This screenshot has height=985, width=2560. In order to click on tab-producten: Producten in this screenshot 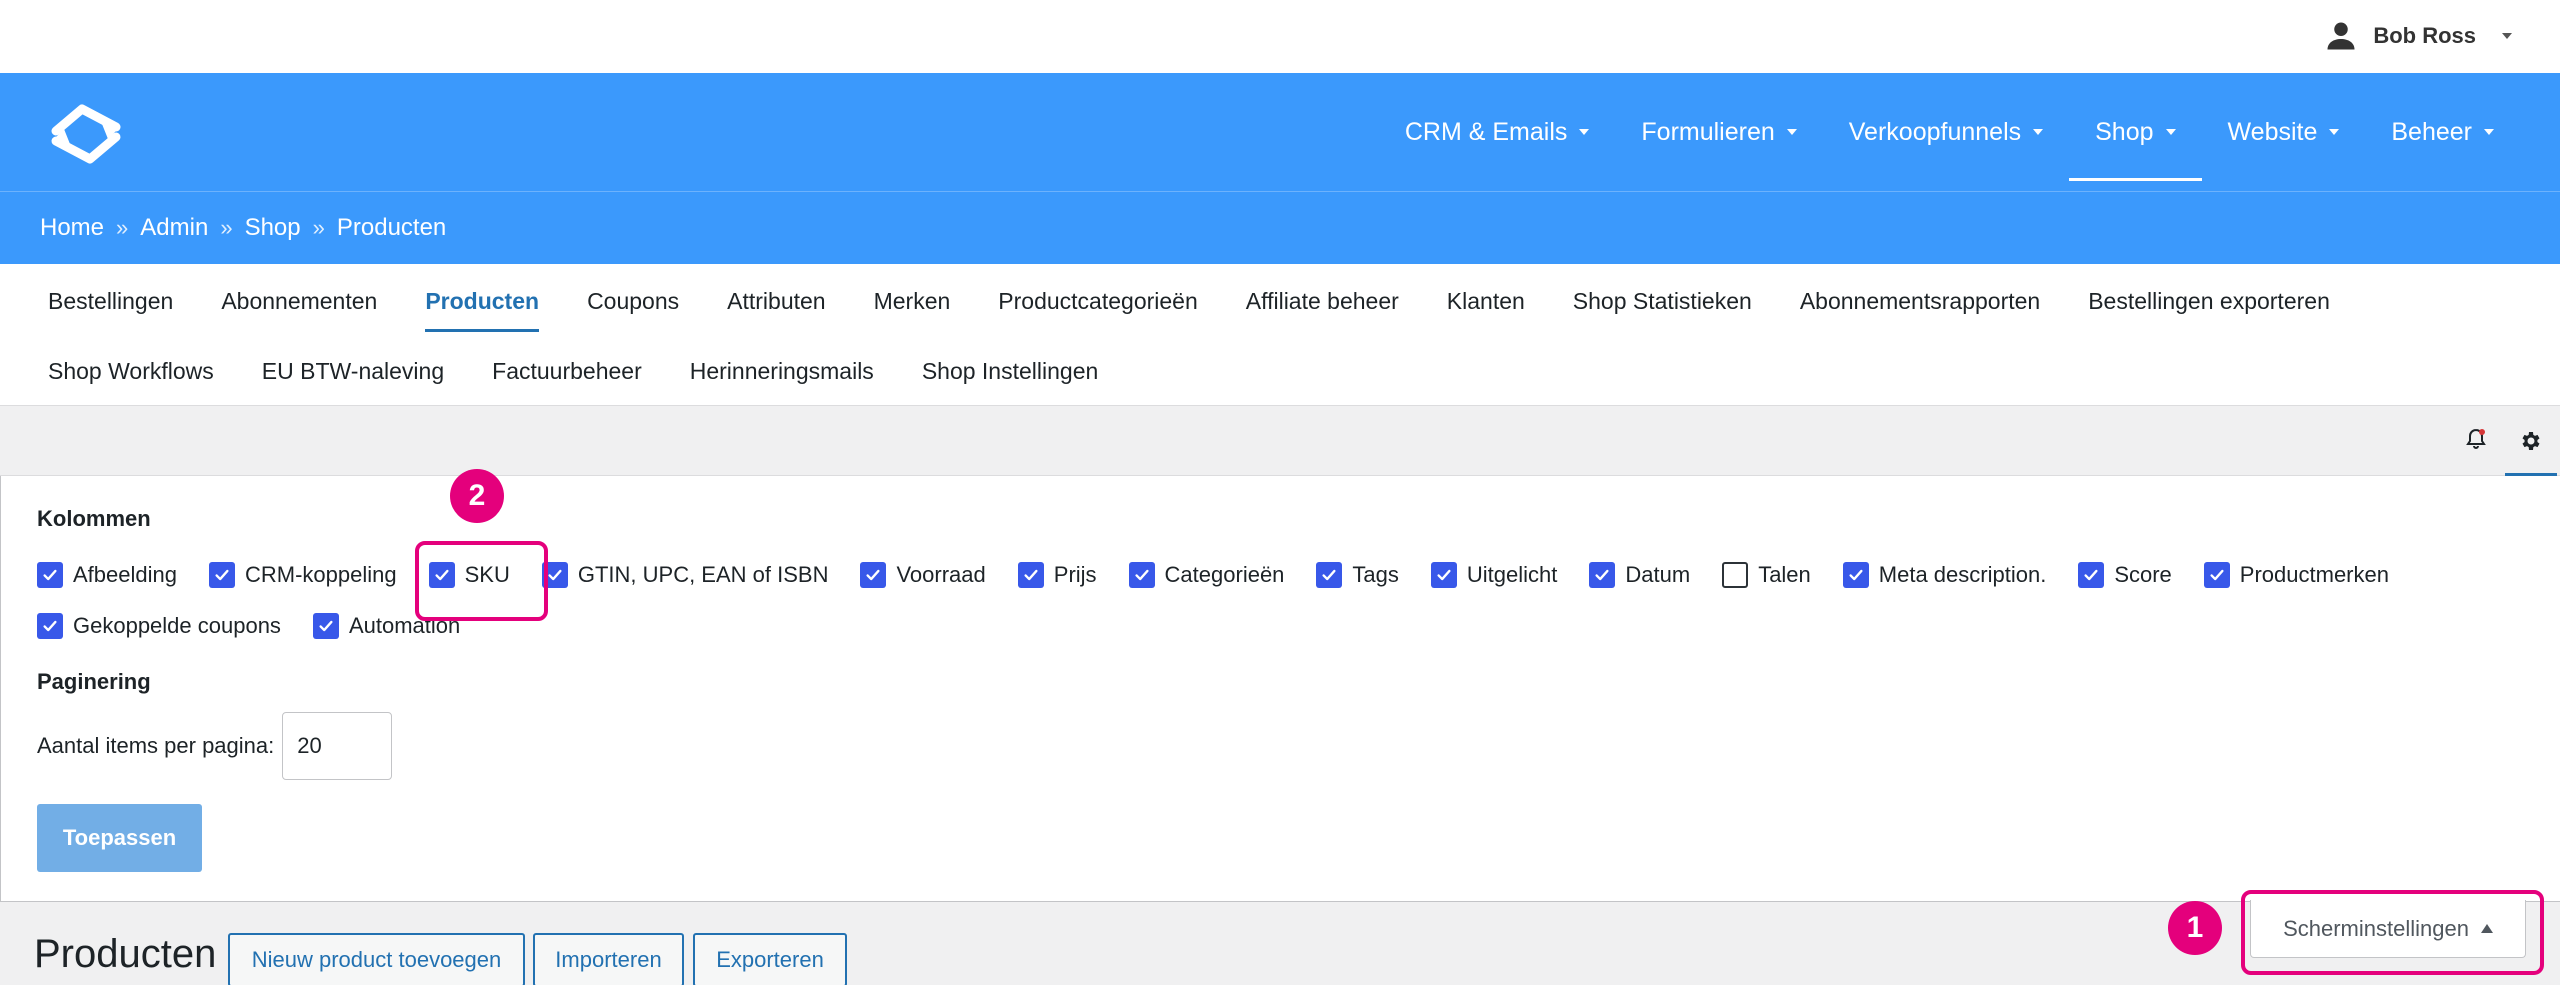, I will do `click(482, 301)`.